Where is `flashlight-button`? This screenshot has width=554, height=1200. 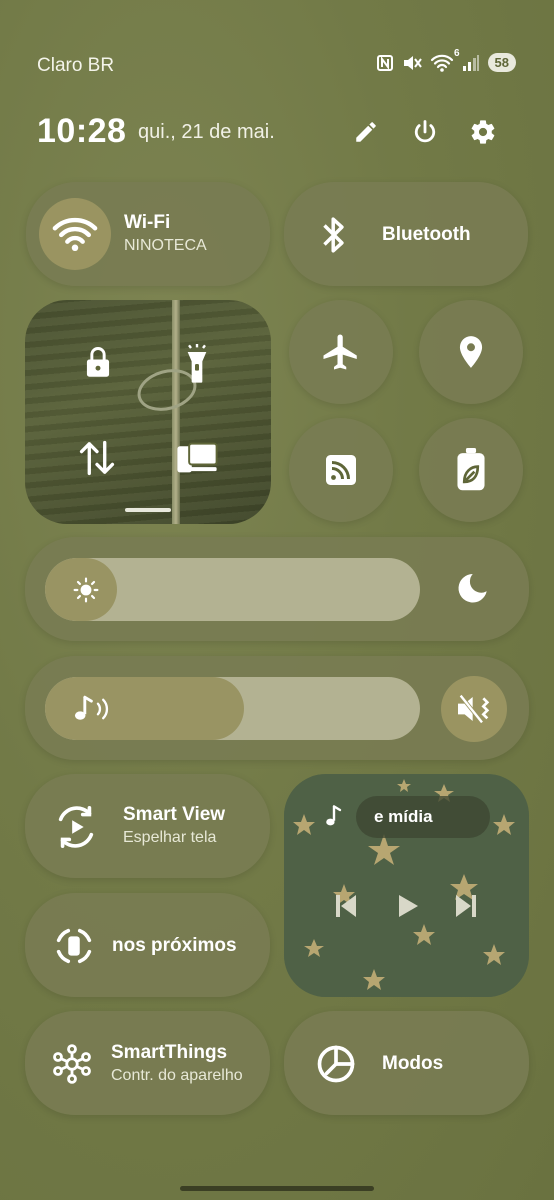
flashlight-button is located at coordinates (197, 364).